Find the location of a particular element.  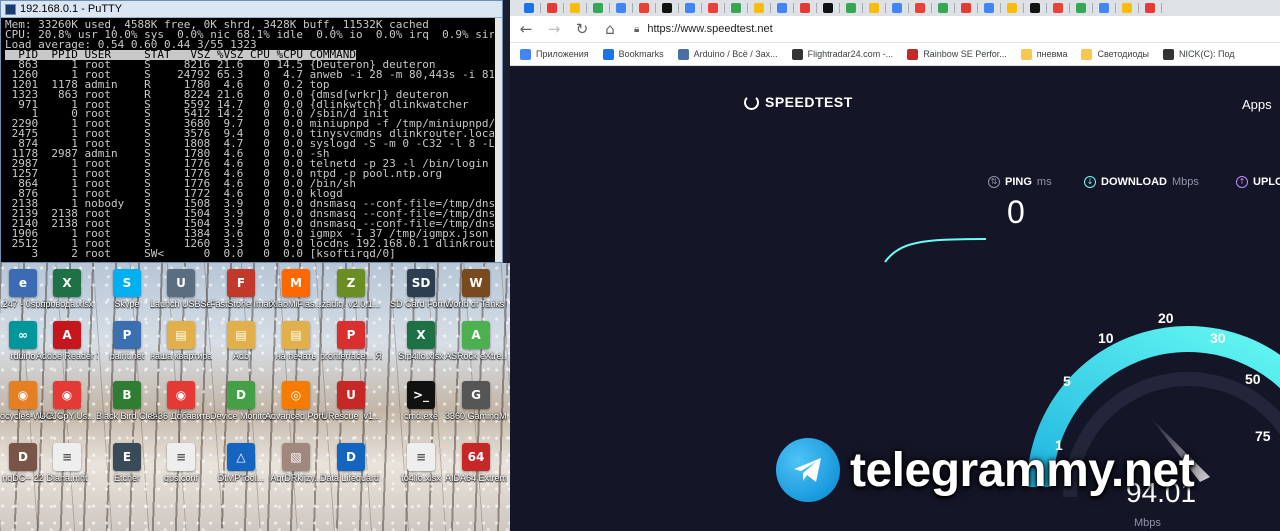

desktop-icon-image: X is located at coordinates (421, 335).